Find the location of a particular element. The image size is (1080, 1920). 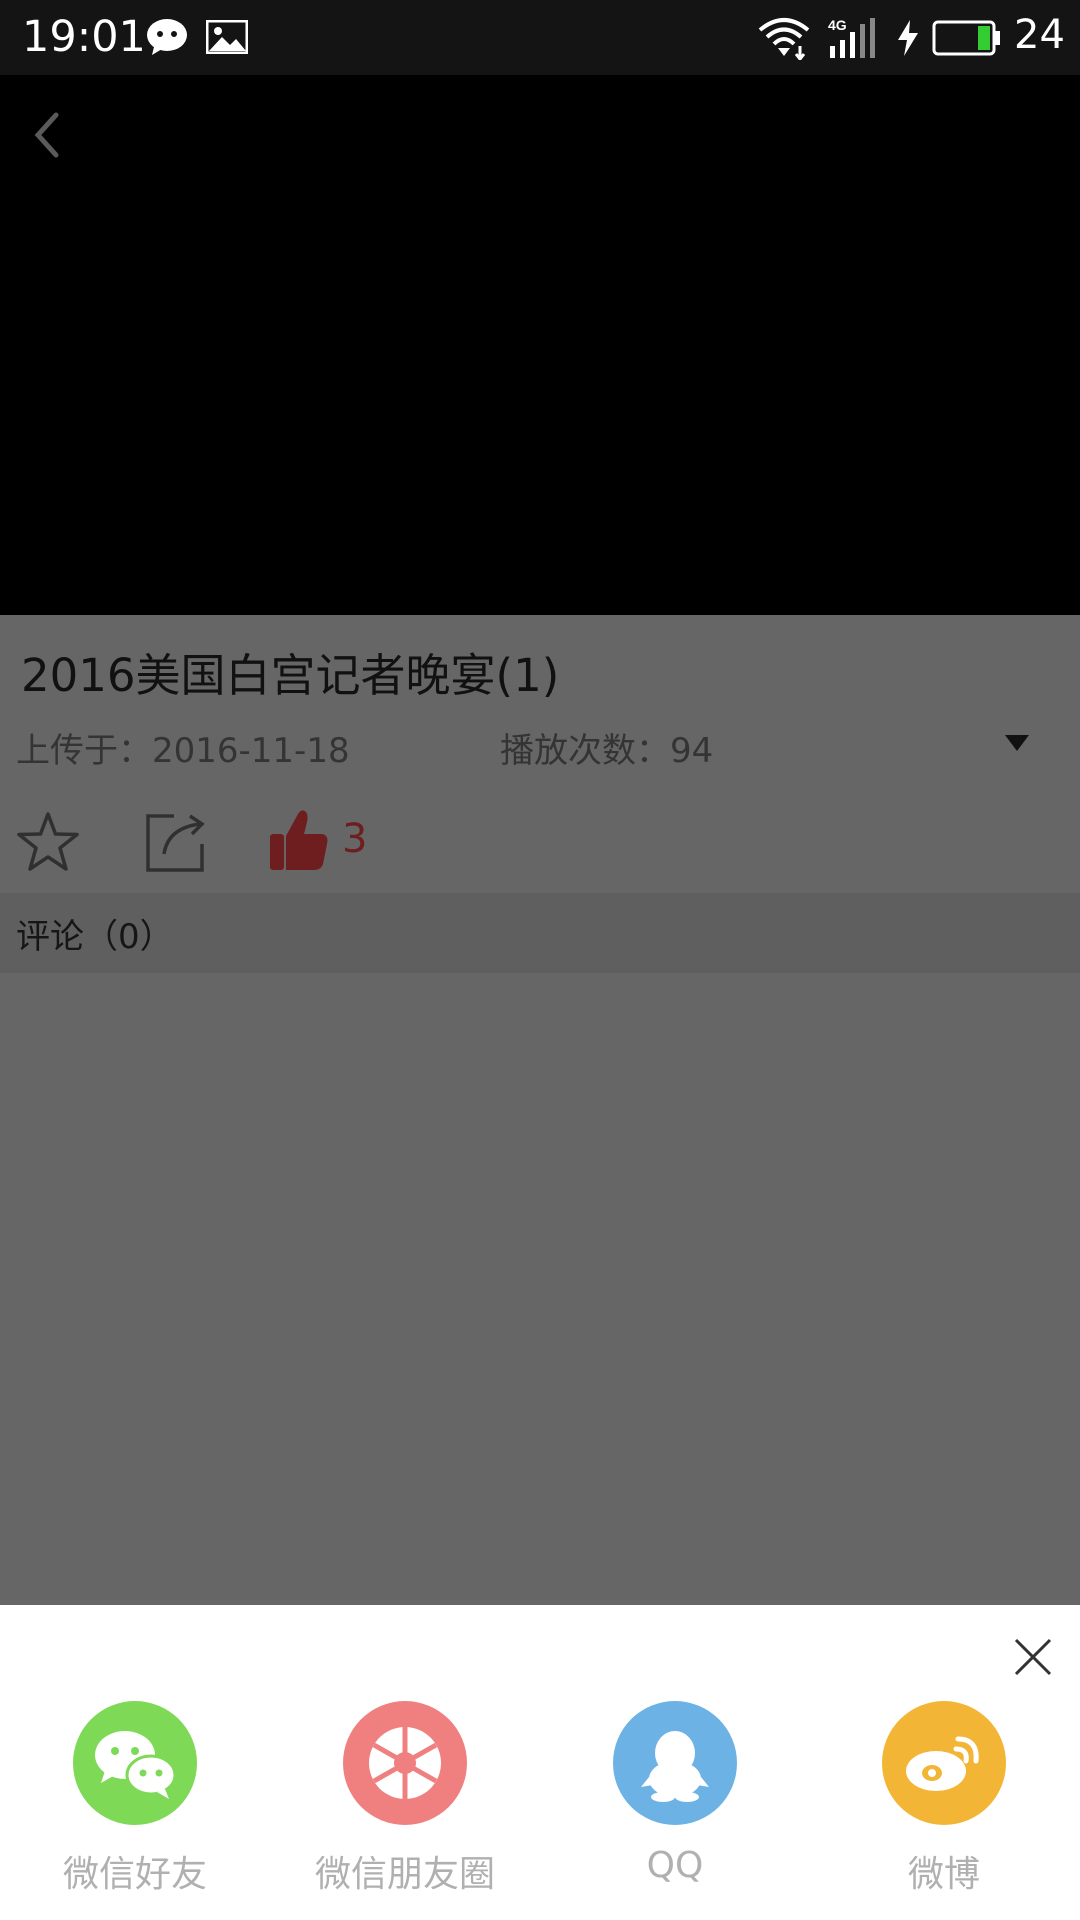

battery-level: 24 is located at coordinates (1039, 35).